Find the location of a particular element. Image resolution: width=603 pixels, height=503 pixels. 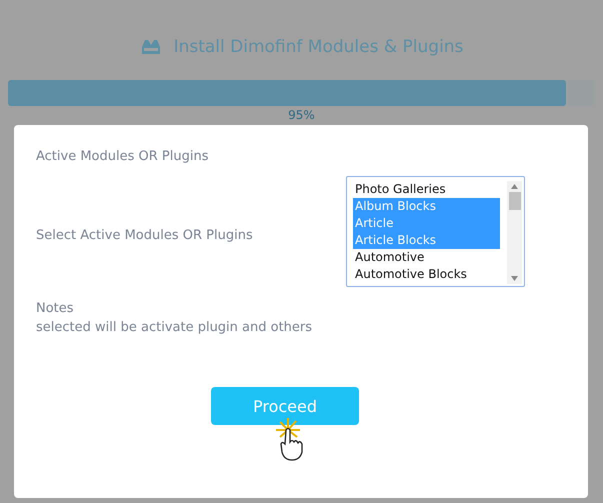

list-option: Automotive Blocks is located at coordinates (426, 274).